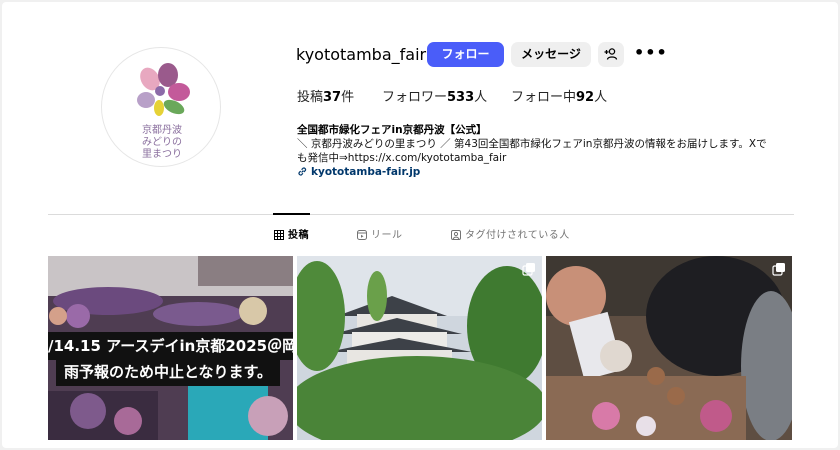 The image size is (840, 450). Describe the element at coordinates (650, 55) in the screenshot. I see `more-options-icon: •••` at that location.